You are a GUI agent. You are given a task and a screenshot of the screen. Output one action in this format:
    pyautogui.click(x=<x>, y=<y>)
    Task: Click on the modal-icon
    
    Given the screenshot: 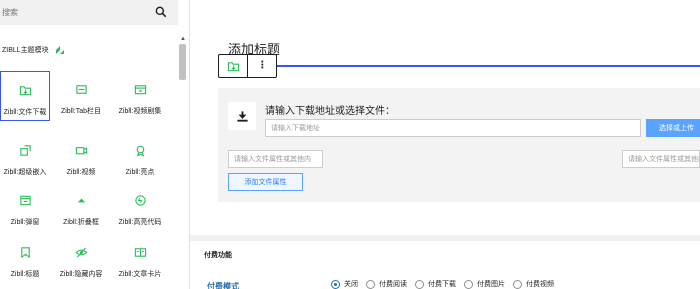 What is the action you would take?
    pyautogui.click(x=25, y=200)
    